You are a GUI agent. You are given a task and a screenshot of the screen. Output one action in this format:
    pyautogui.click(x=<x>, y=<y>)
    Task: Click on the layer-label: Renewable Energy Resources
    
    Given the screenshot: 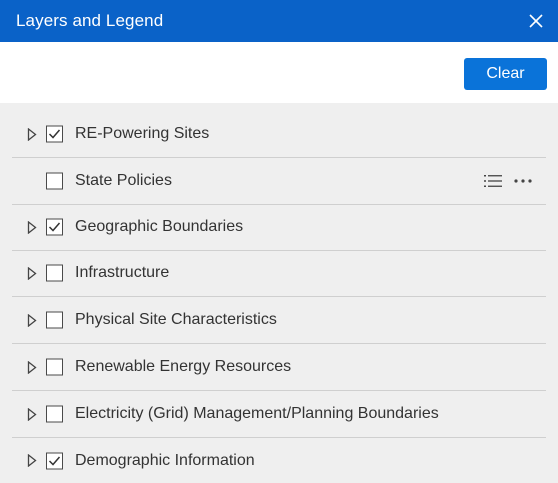 What is the action you would take?
    pyautogui.click(x=183, y=366)
    